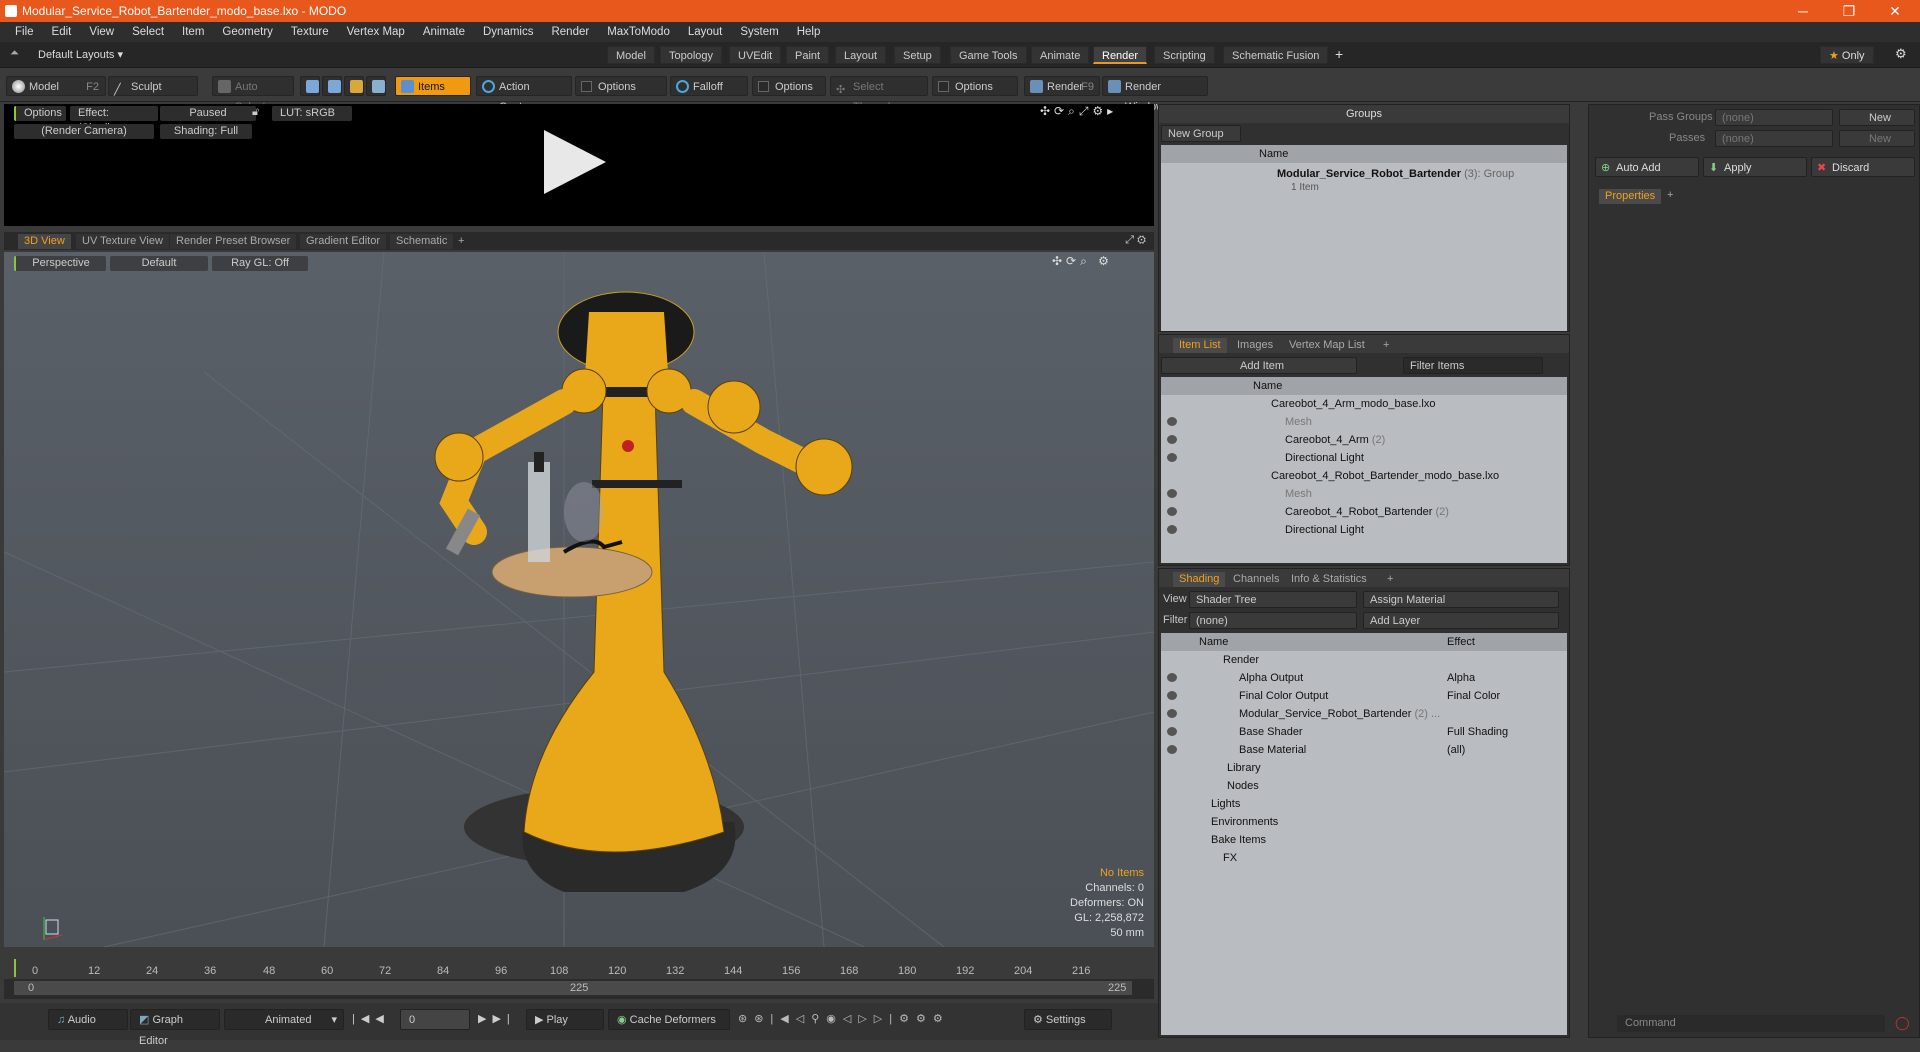 Image resolution: width=1920 pixels, height=1052 pixels. I want to click on tab-3d-view: 3D View, so click(44, 241).